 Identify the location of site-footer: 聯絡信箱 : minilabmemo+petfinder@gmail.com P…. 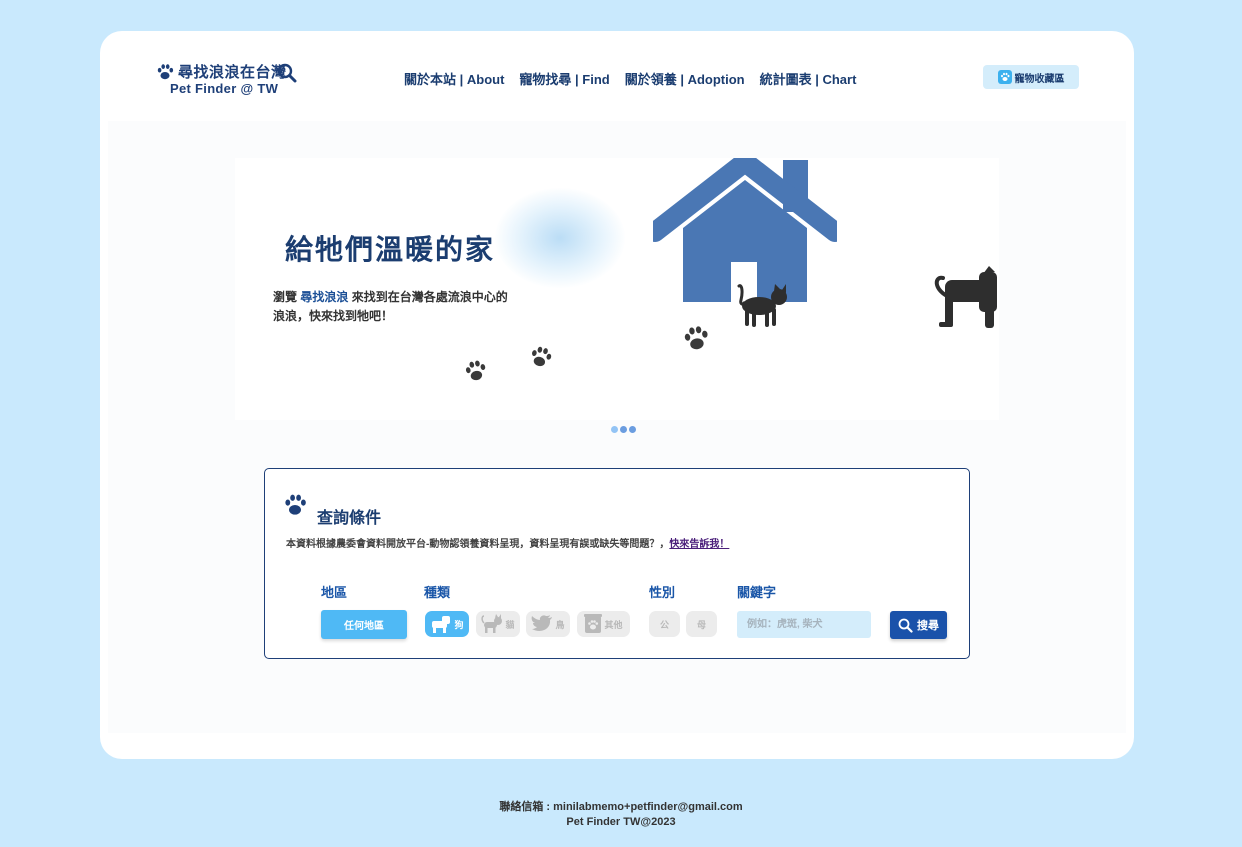
(621, 815).